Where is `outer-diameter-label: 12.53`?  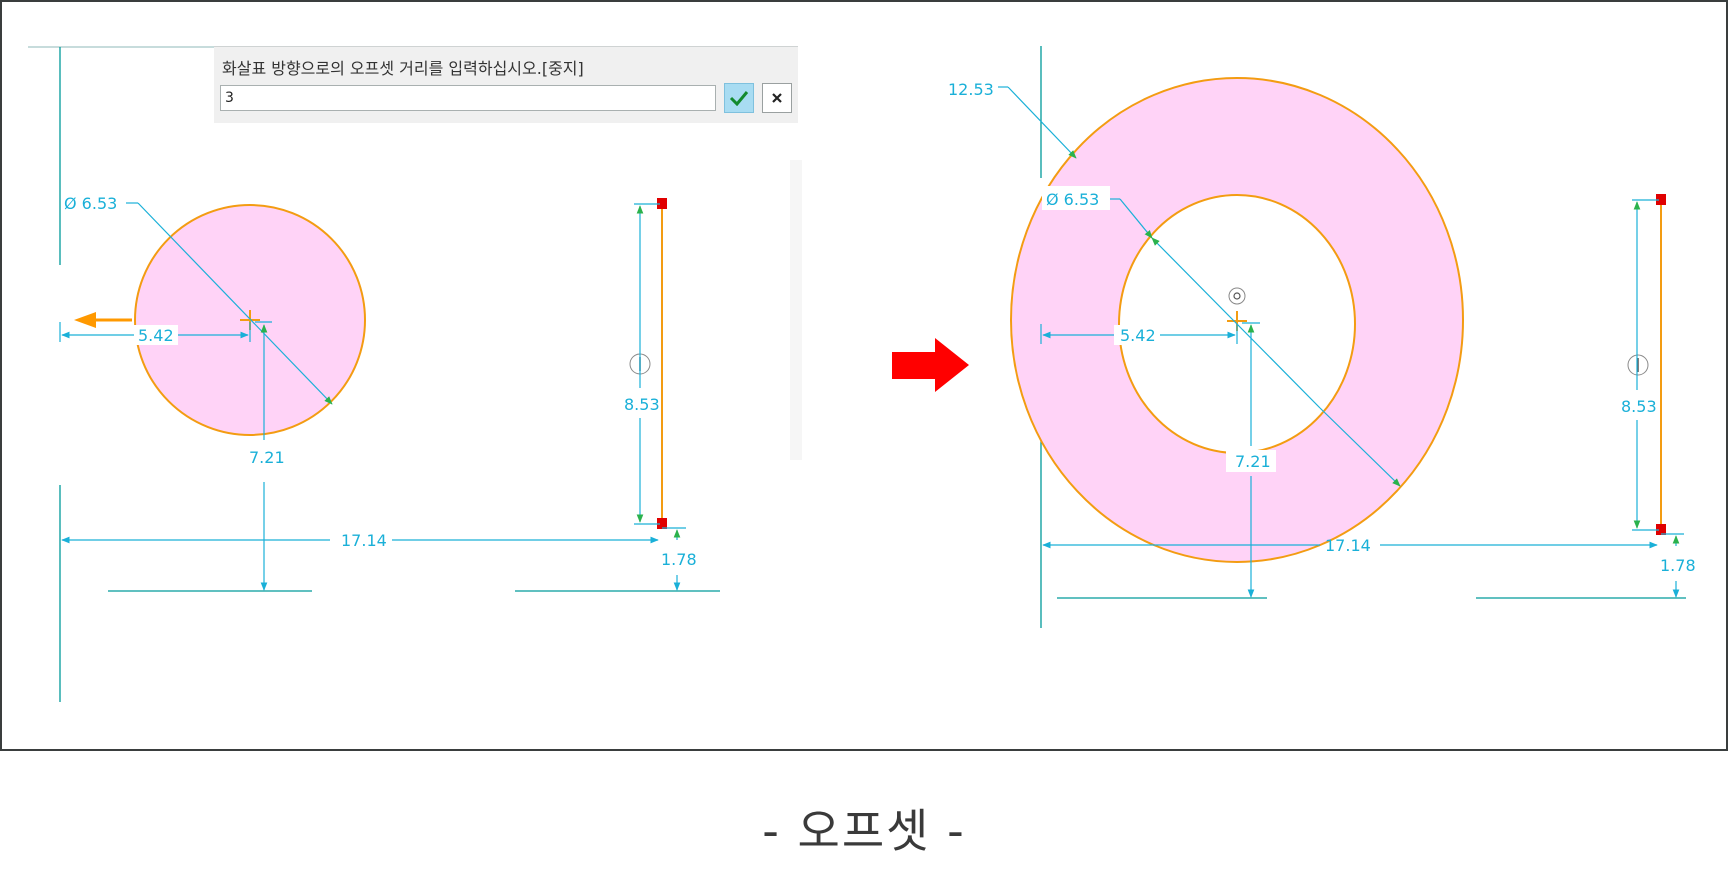
outer-diameter-label: 12.53 is located at coordinates (971, 89).